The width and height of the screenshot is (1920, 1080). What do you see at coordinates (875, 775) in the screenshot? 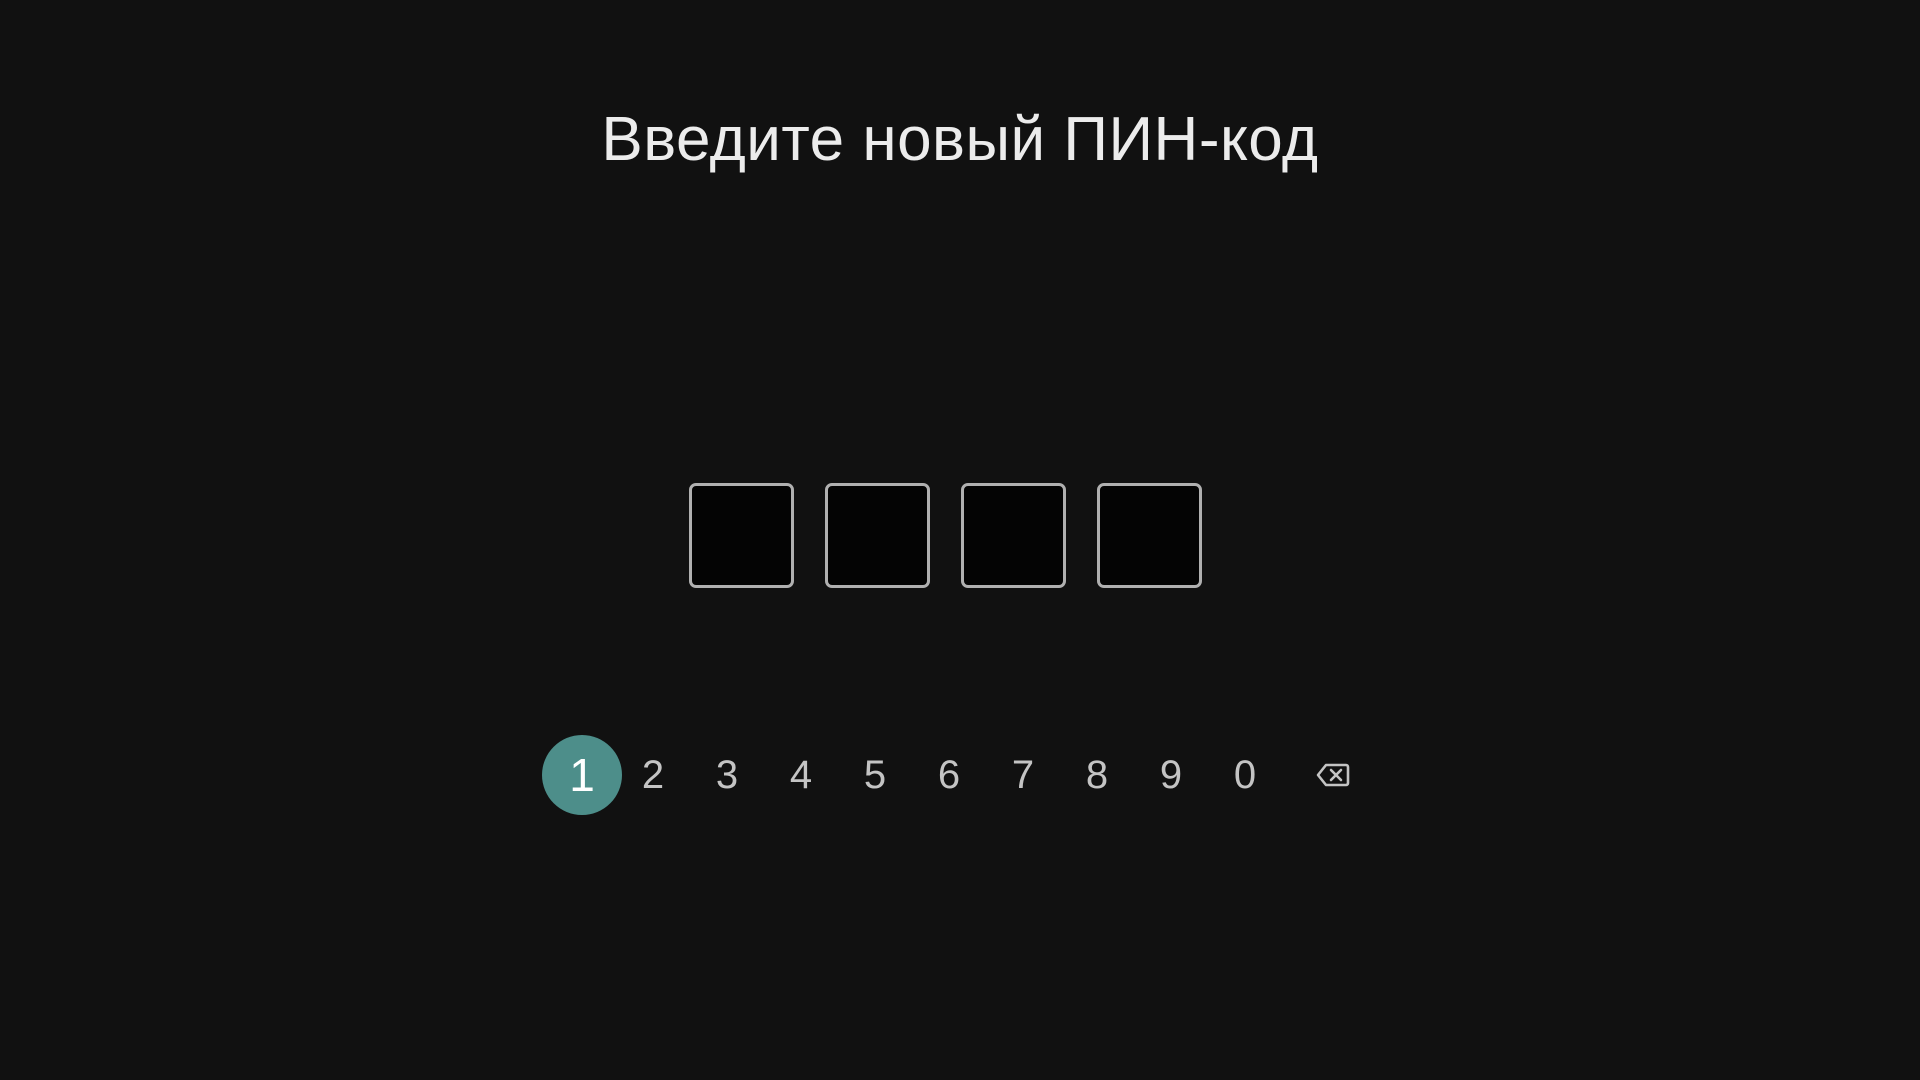
I see `key-5: 5` at bounding box center [875, 775].